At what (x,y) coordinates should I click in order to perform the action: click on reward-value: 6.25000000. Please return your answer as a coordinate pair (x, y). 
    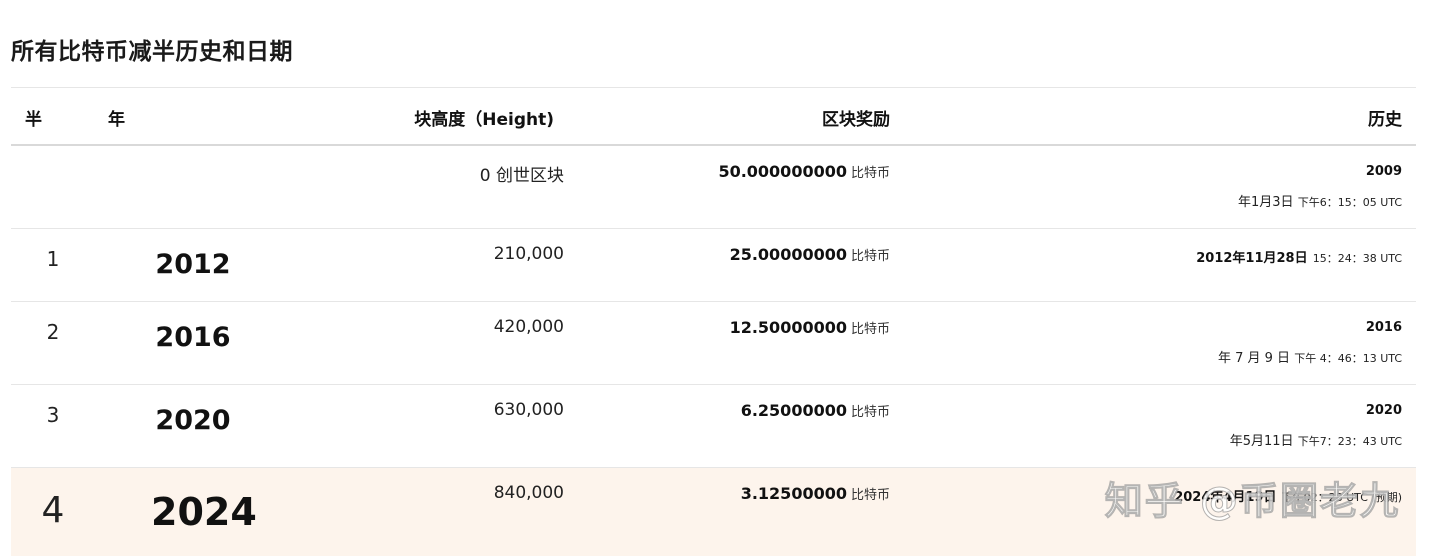
    Looking at the image, I should click on (793, 410).